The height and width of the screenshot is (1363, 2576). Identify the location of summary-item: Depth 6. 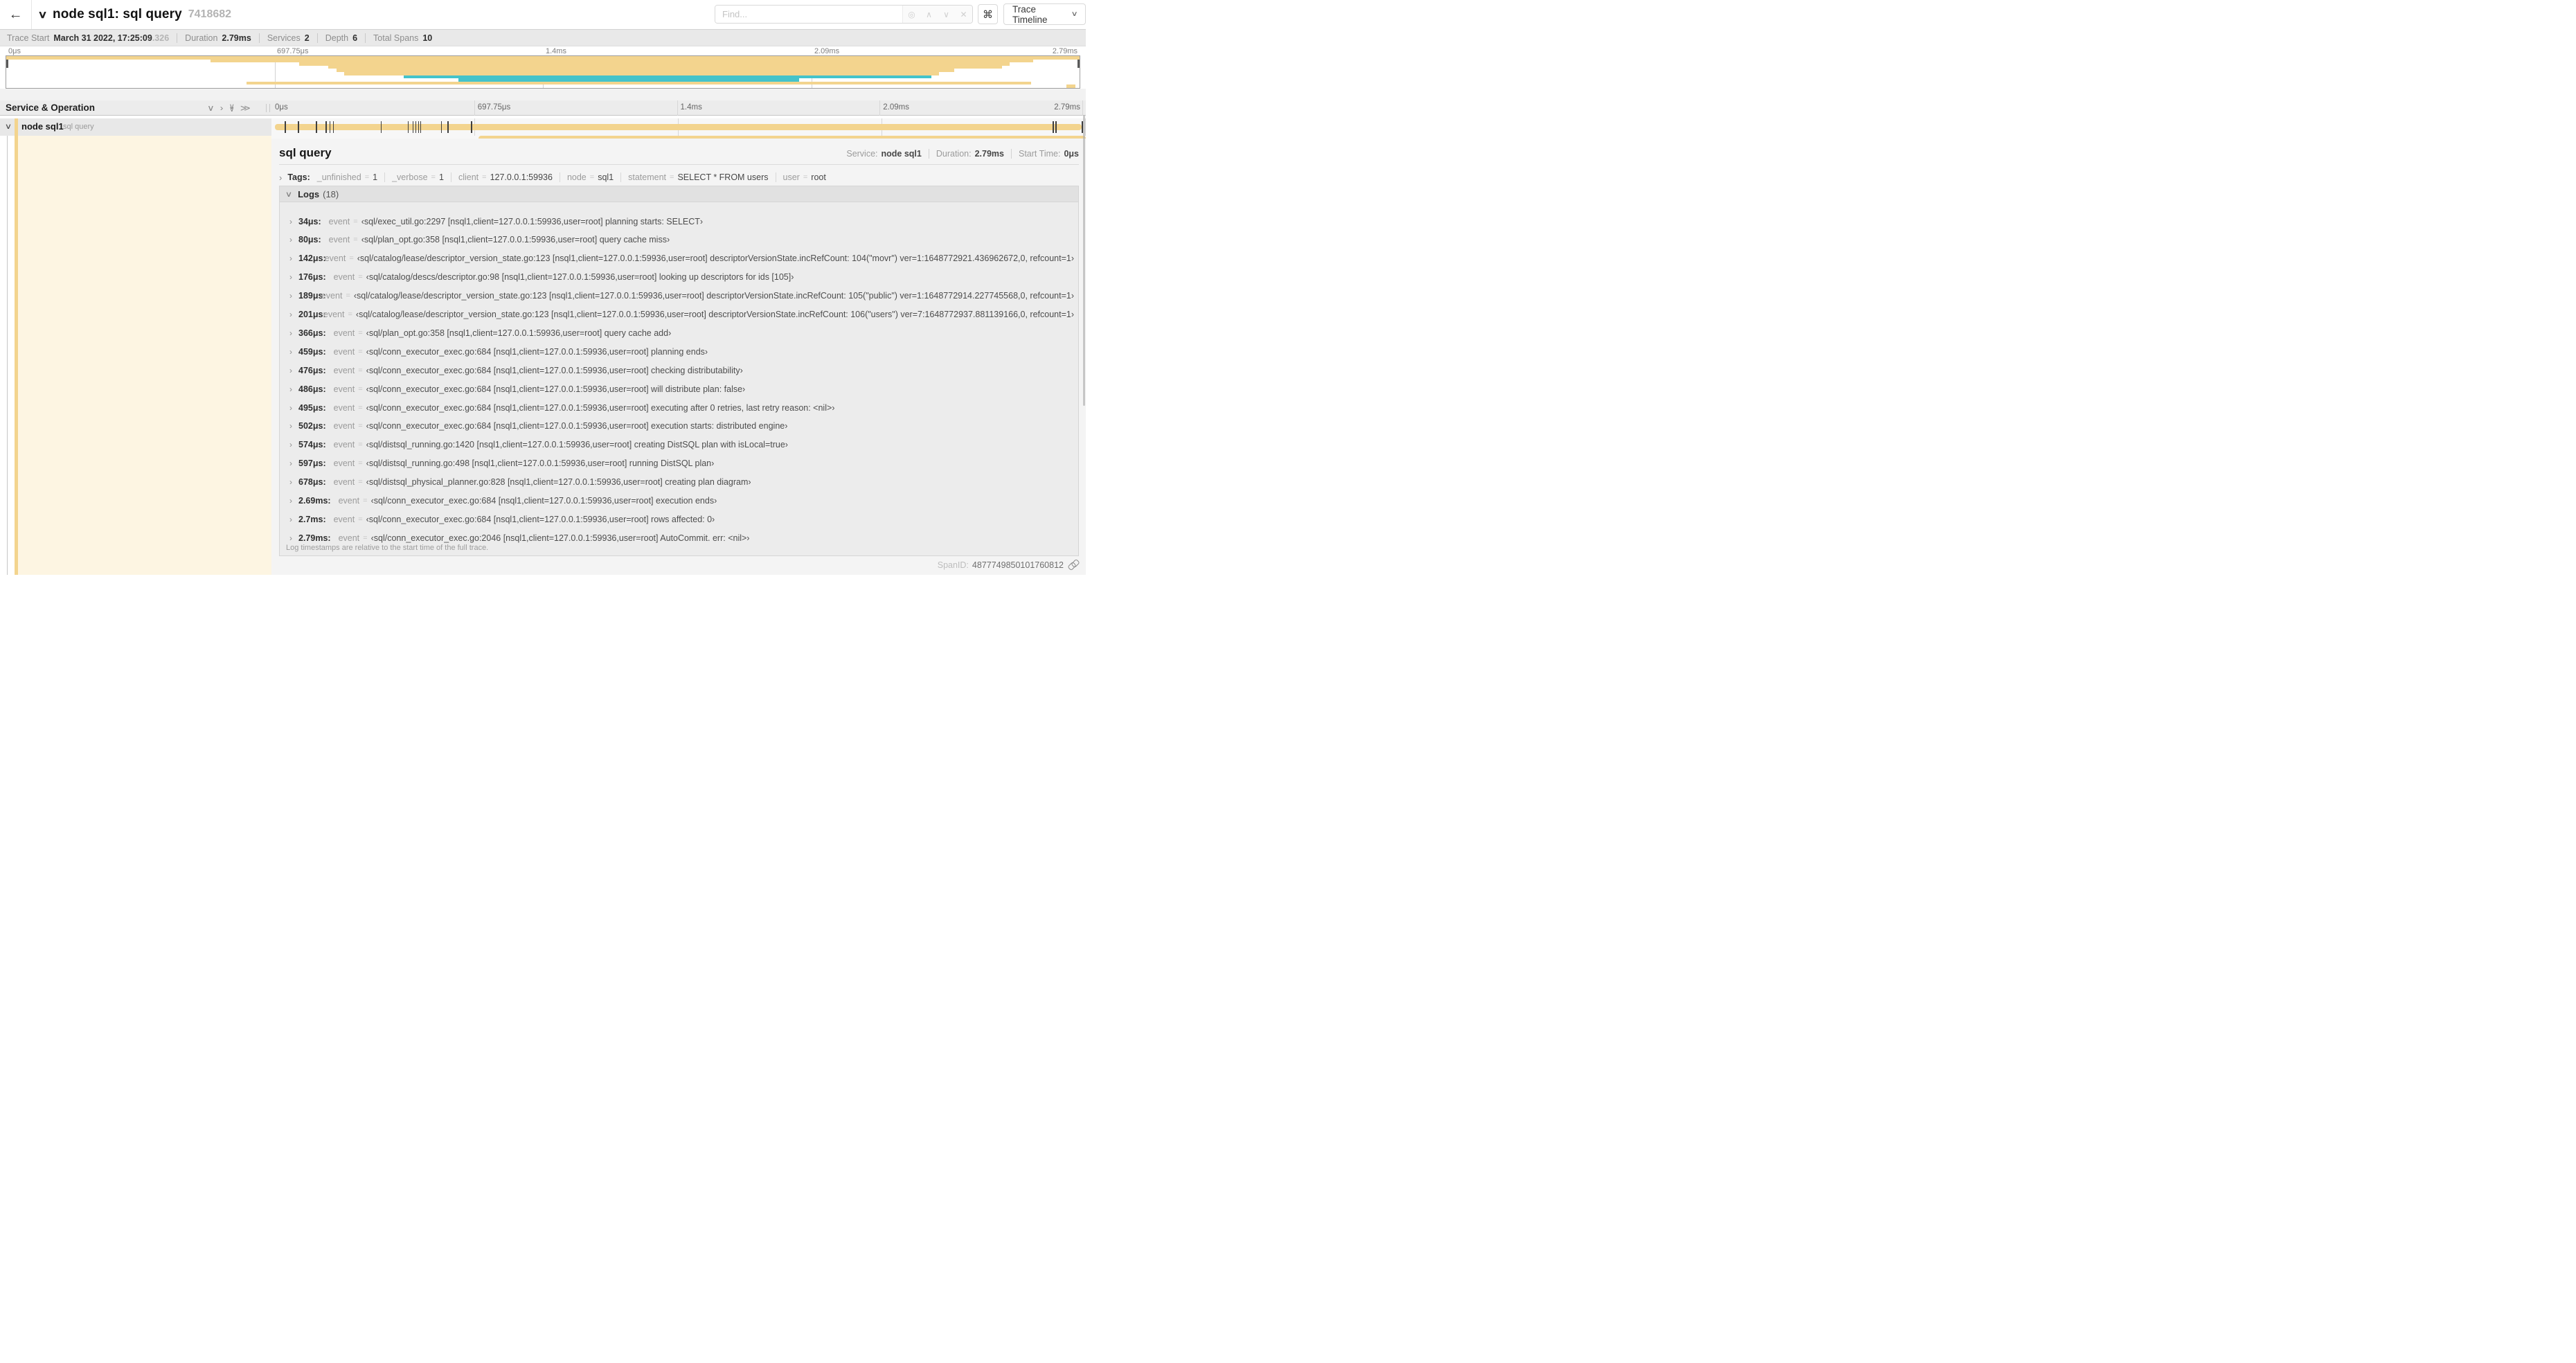
(336, 38).